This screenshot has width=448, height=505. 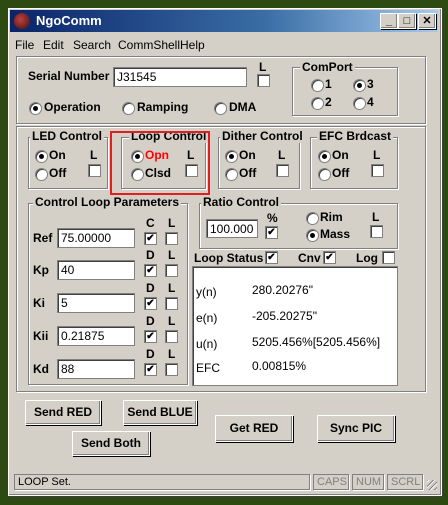 I want to click on efc-on-label: On, so click(x=340, y=155).